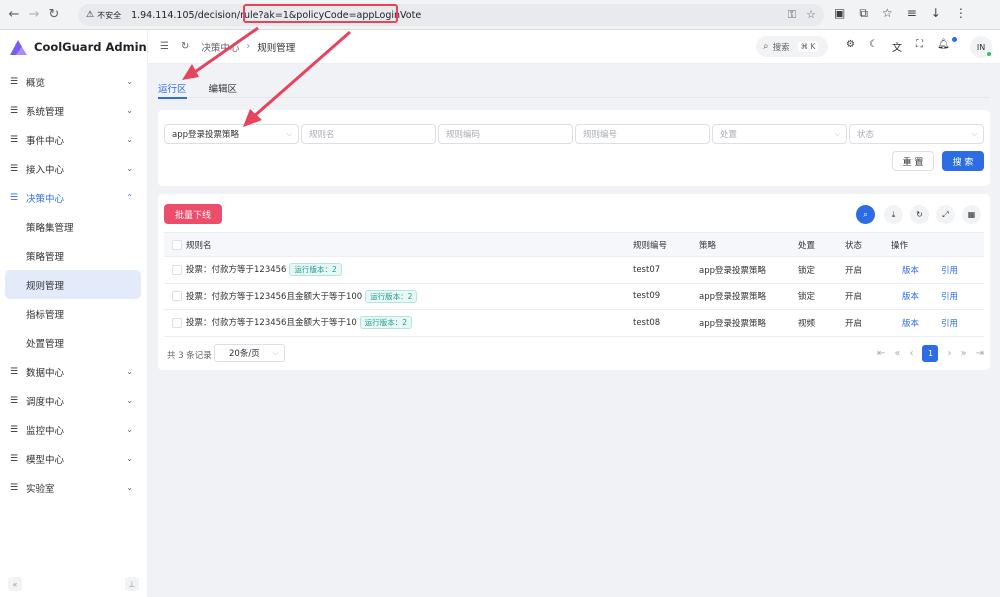 This screenshot has height=597, width=1000. What do you see at coordinates (193, 214) in the screenshot?
I see `batch-offline-button: 批量下线` at bounding box center [193, 214].